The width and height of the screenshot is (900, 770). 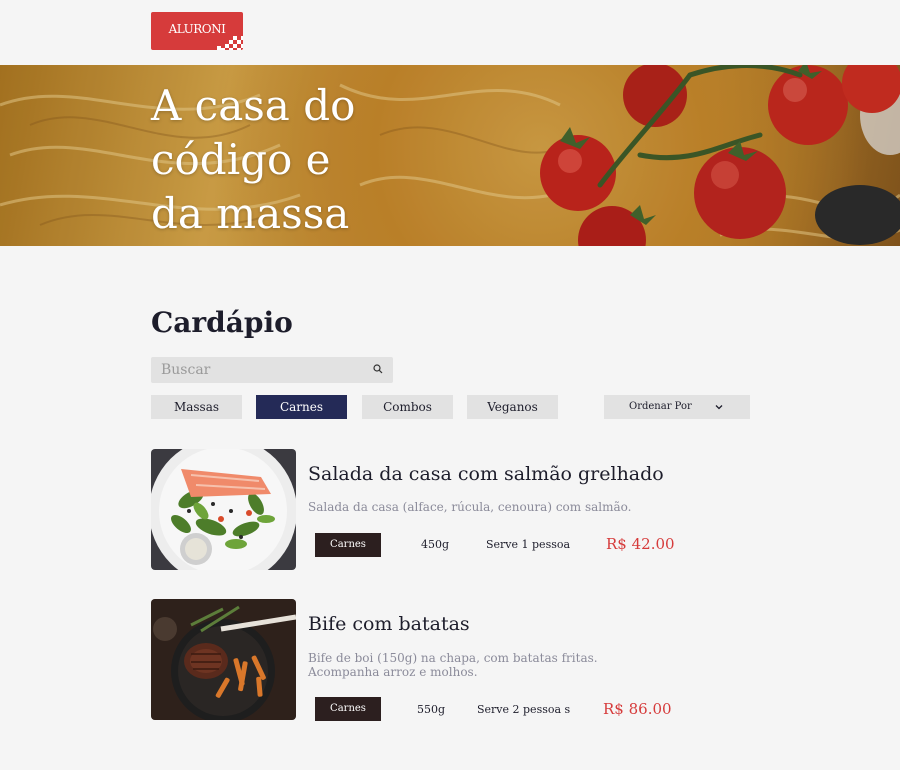 I want to click on search-input, so click(x=261, y=370).